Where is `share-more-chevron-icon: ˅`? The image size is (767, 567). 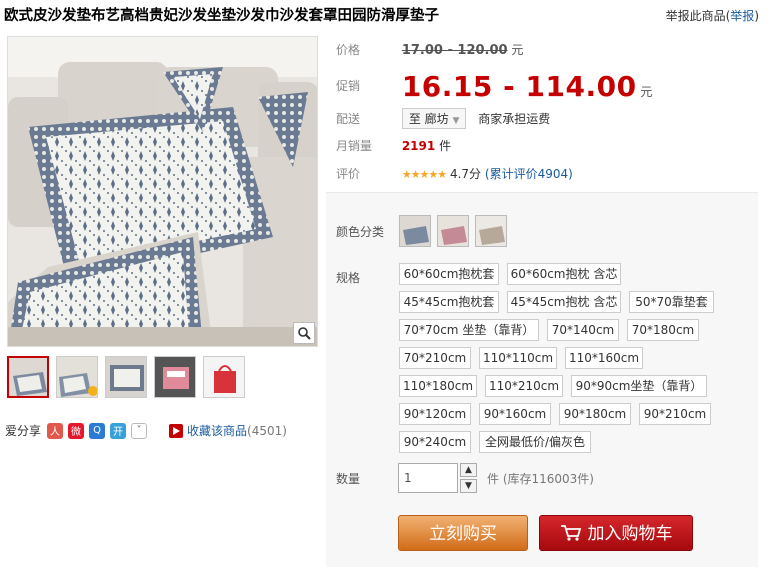 share-more-chevron-icon: ˅ is located at coordinates (139, 430).